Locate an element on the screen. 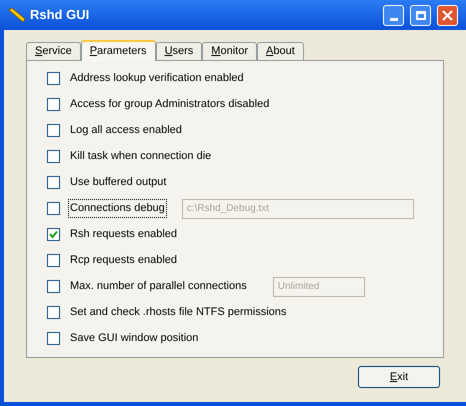  checkbox-label: Address lookup verification enabled is located at coordinates (157, 78).